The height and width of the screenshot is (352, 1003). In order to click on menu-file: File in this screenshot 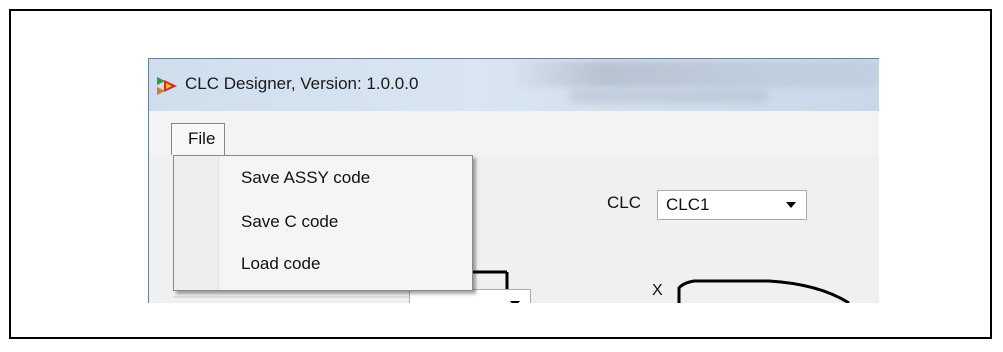, I will do `click(198, 139)`.